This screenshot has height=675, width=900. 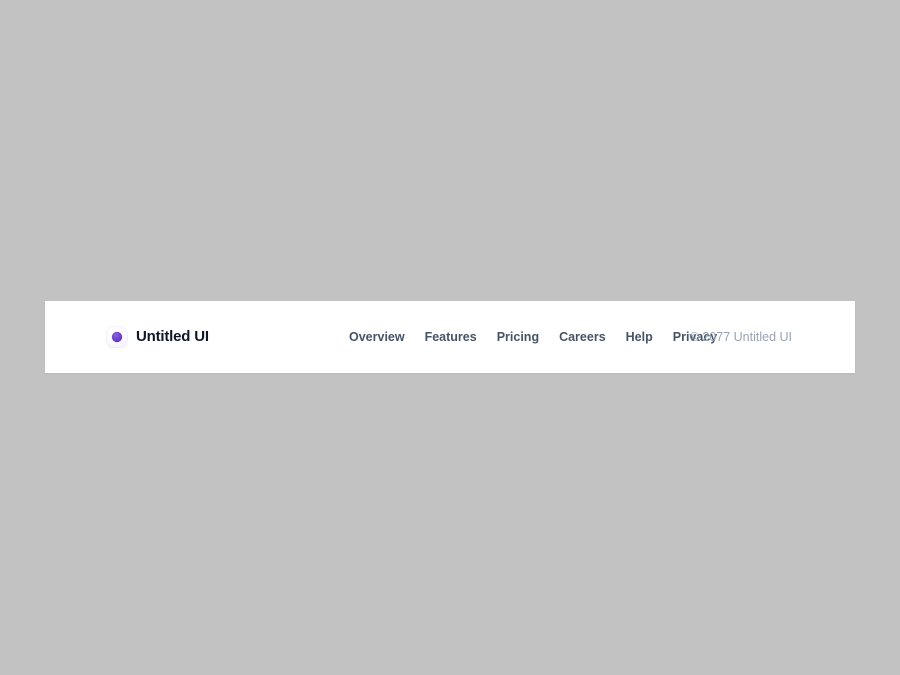 I want to click on brand-name: Untitled UI, so click(x=172, y=336).